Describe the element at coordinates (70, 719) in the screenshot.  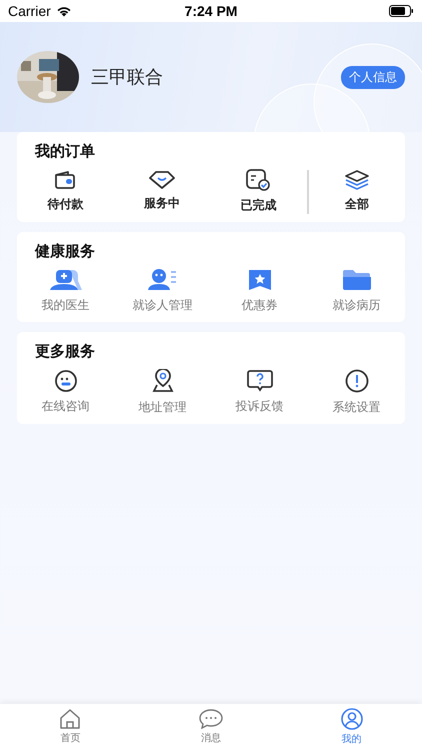
I see `home-icon` at that location.